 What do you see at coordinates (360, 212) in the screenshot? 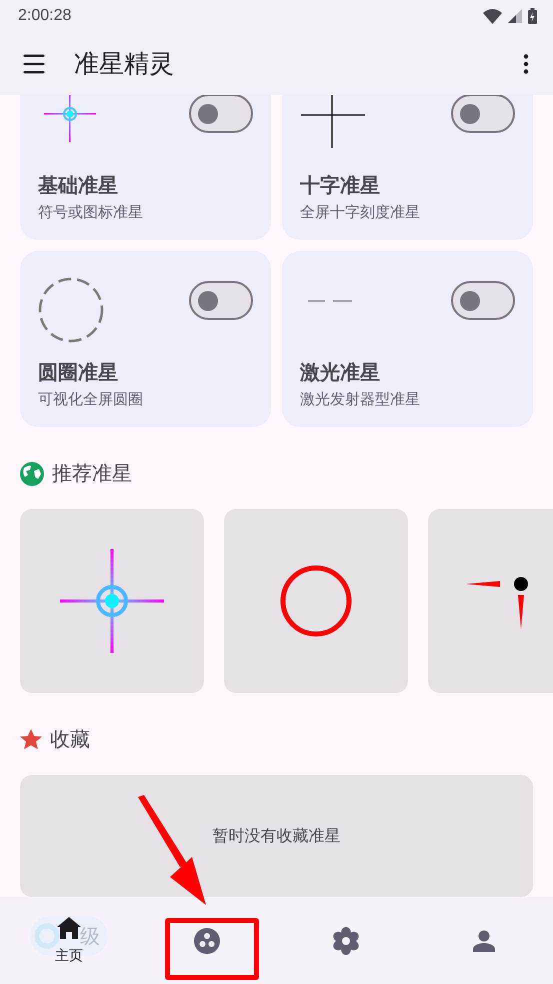
I see `card-subtitle: 全屏十字刻度准星` at bounding box center [360, 212].